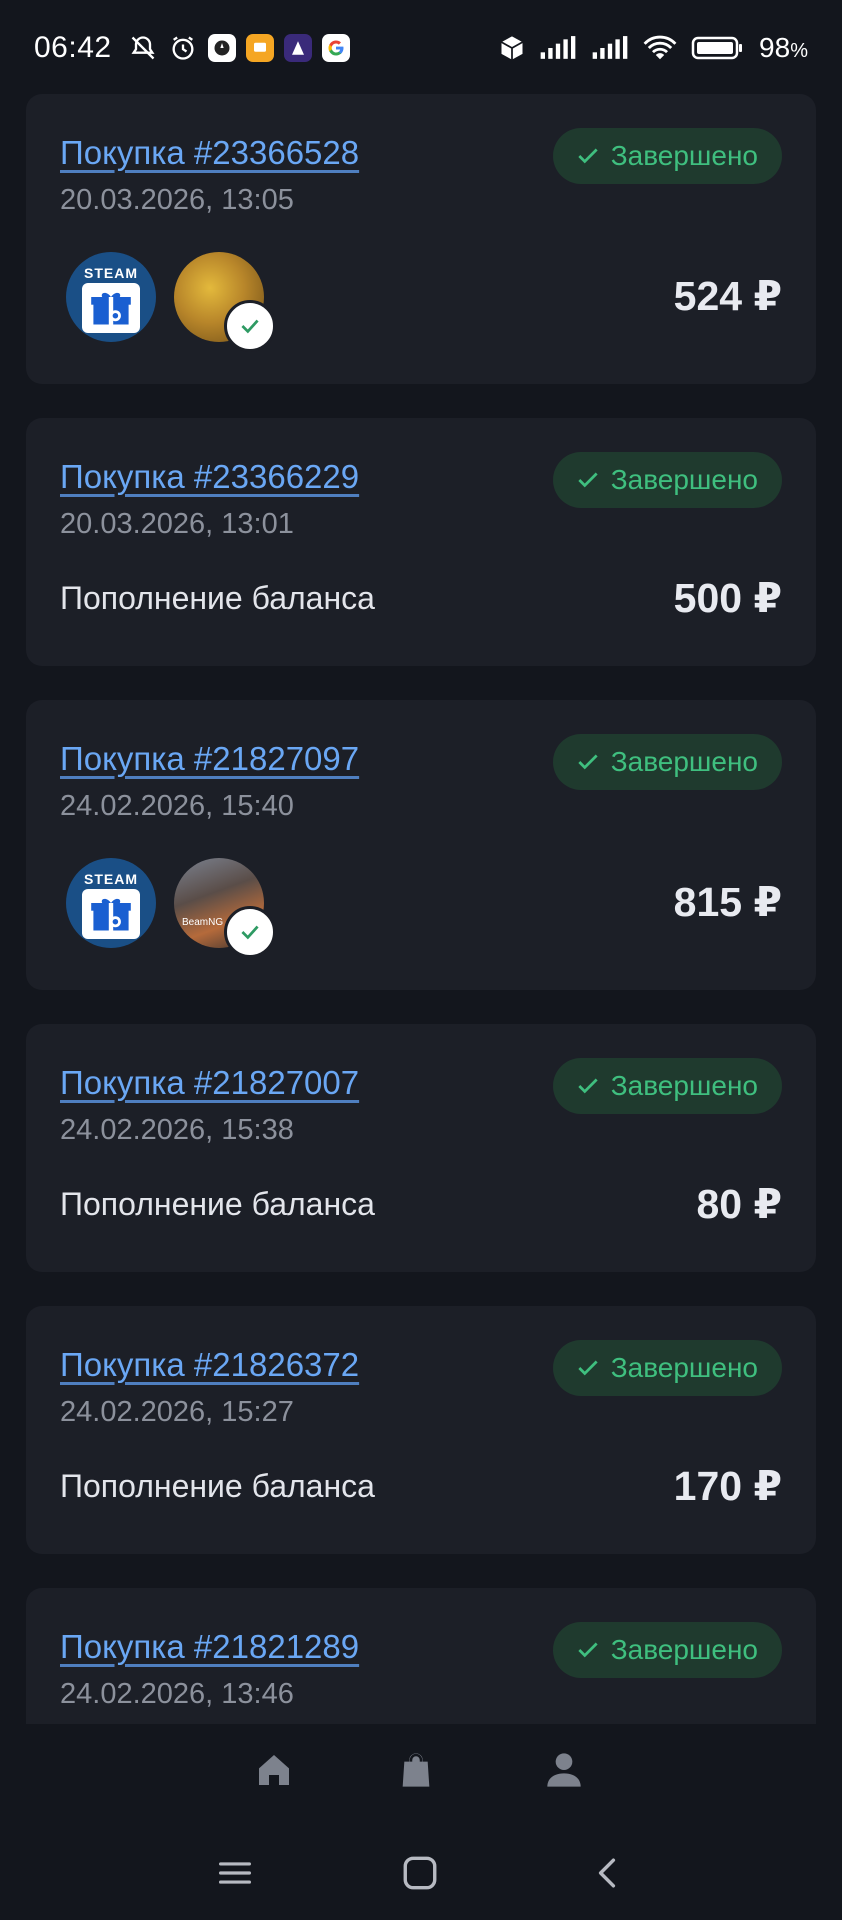  I want to click on home-icon, so click(274, 1770).